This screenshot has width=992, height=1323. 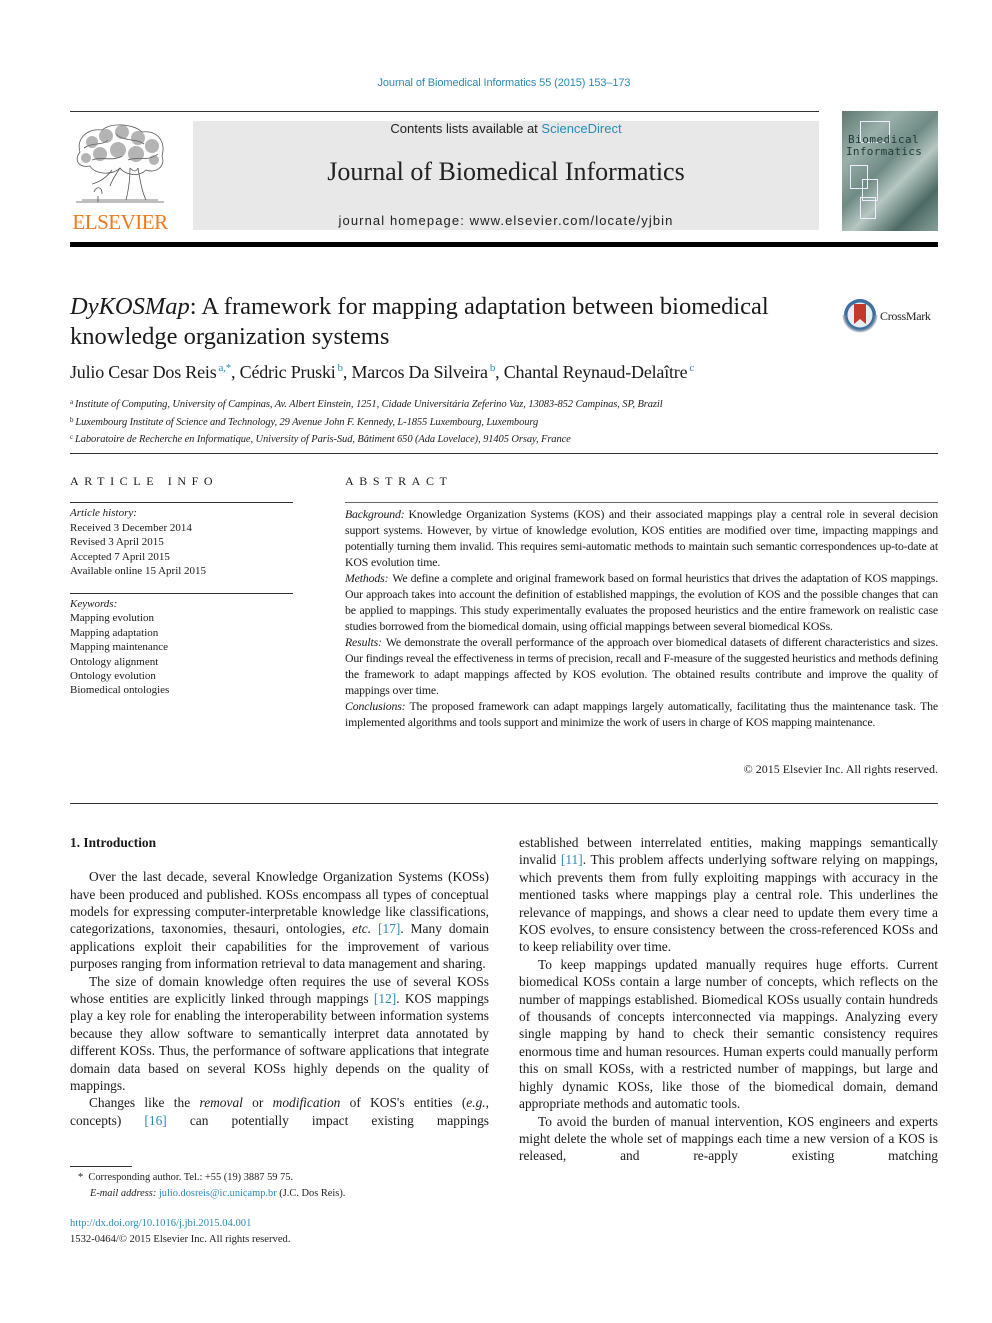 I want to click on abstract-rule, so click(x=641, y=502).